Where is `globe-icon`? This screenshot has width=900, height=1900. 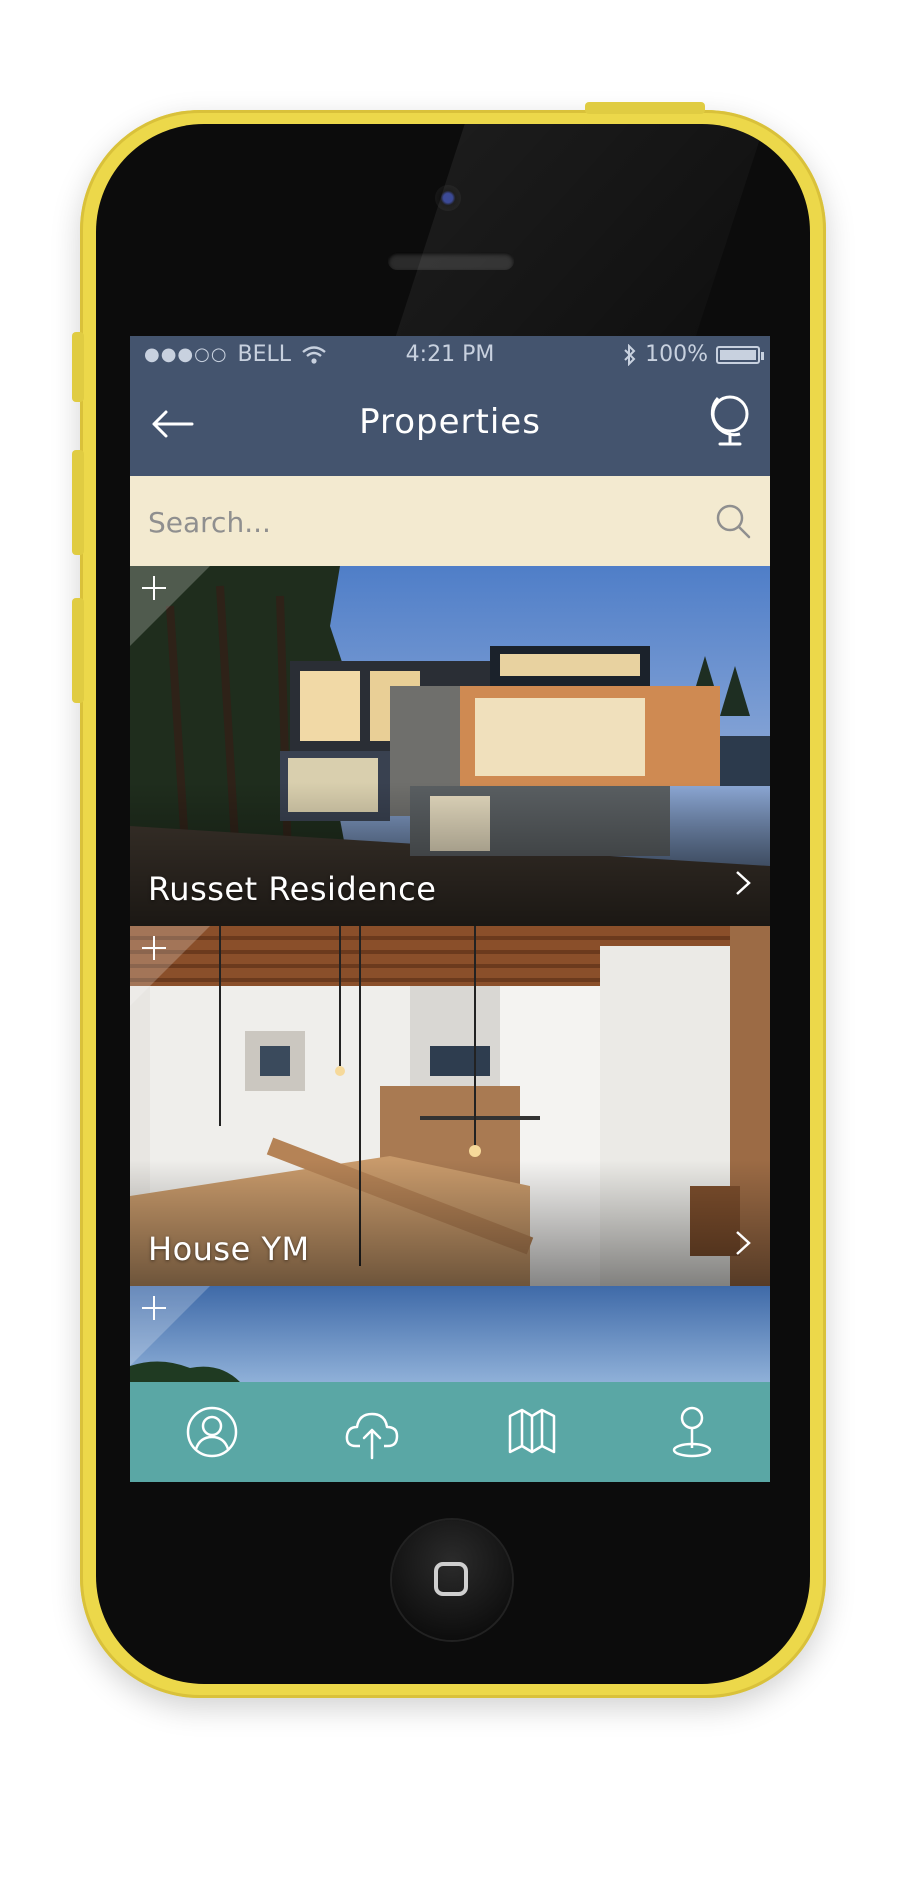 globe-icon is located at coordinates (730, 420).